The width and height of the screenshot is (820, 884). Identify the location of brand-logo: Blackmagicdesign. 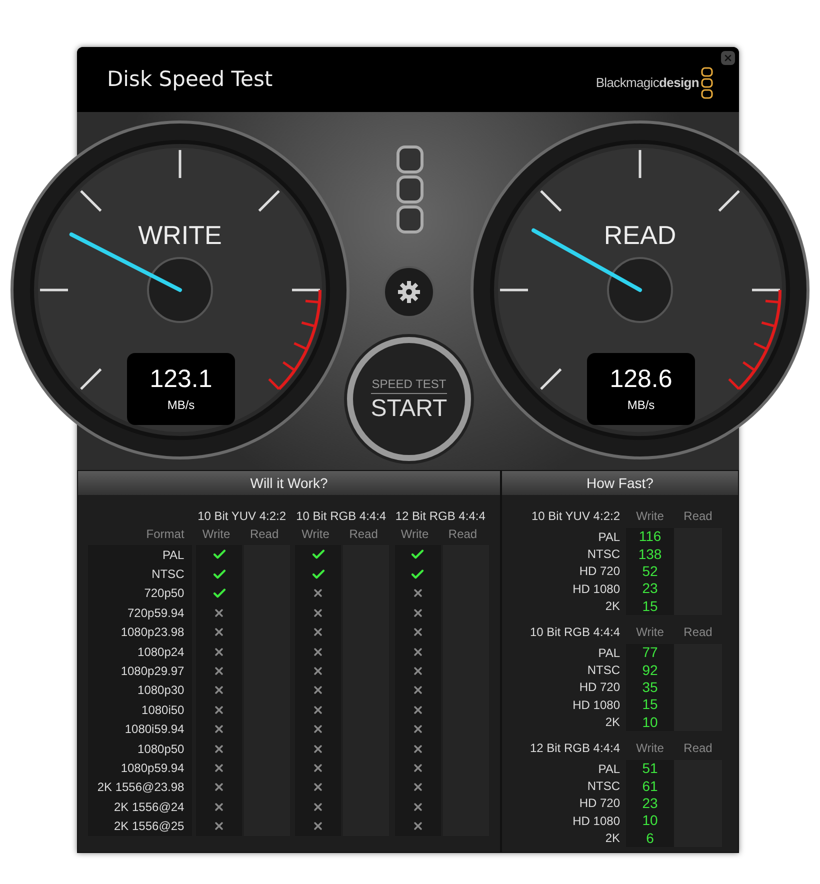
(647, 83).